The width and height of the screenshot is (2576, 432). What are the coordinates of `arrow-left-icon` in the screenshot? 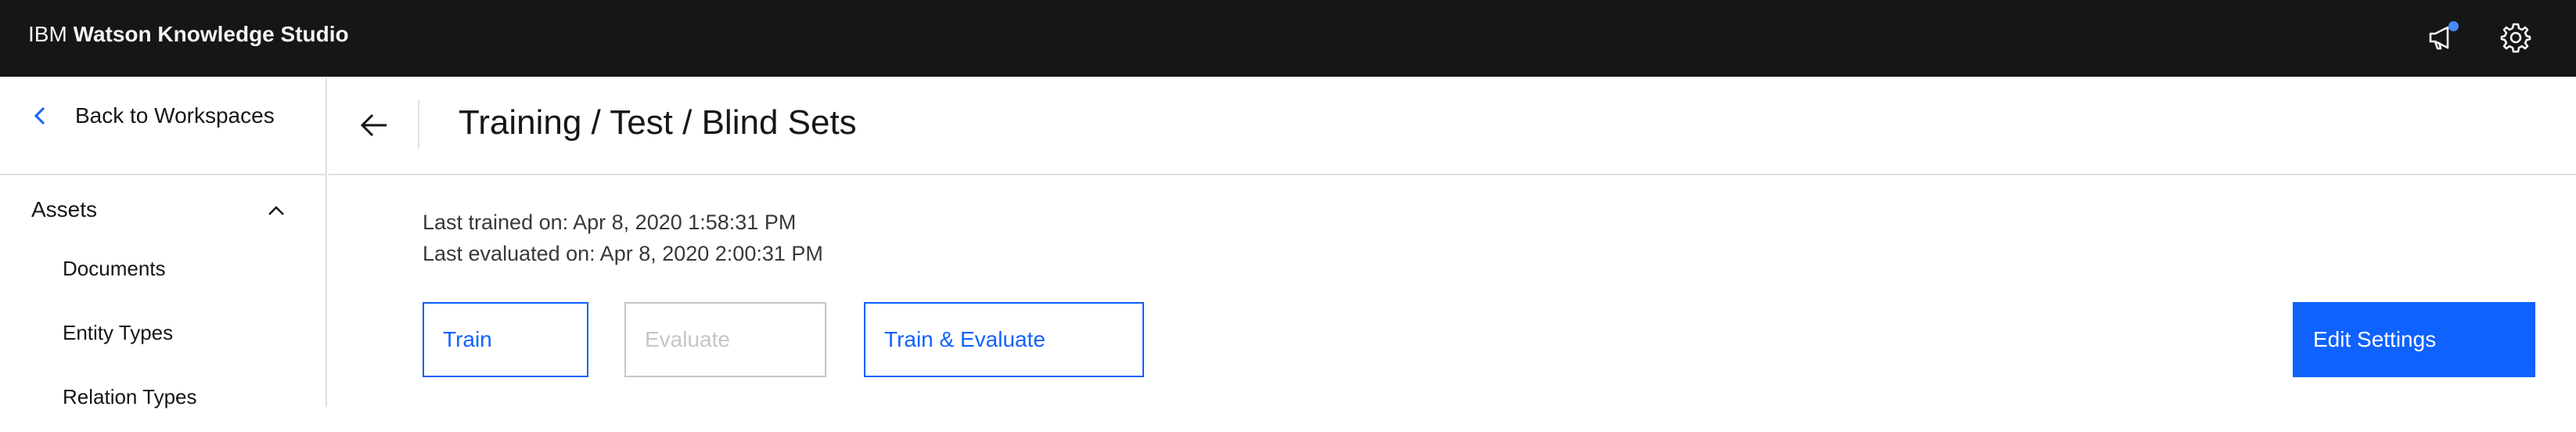 It's located at (374, 125).